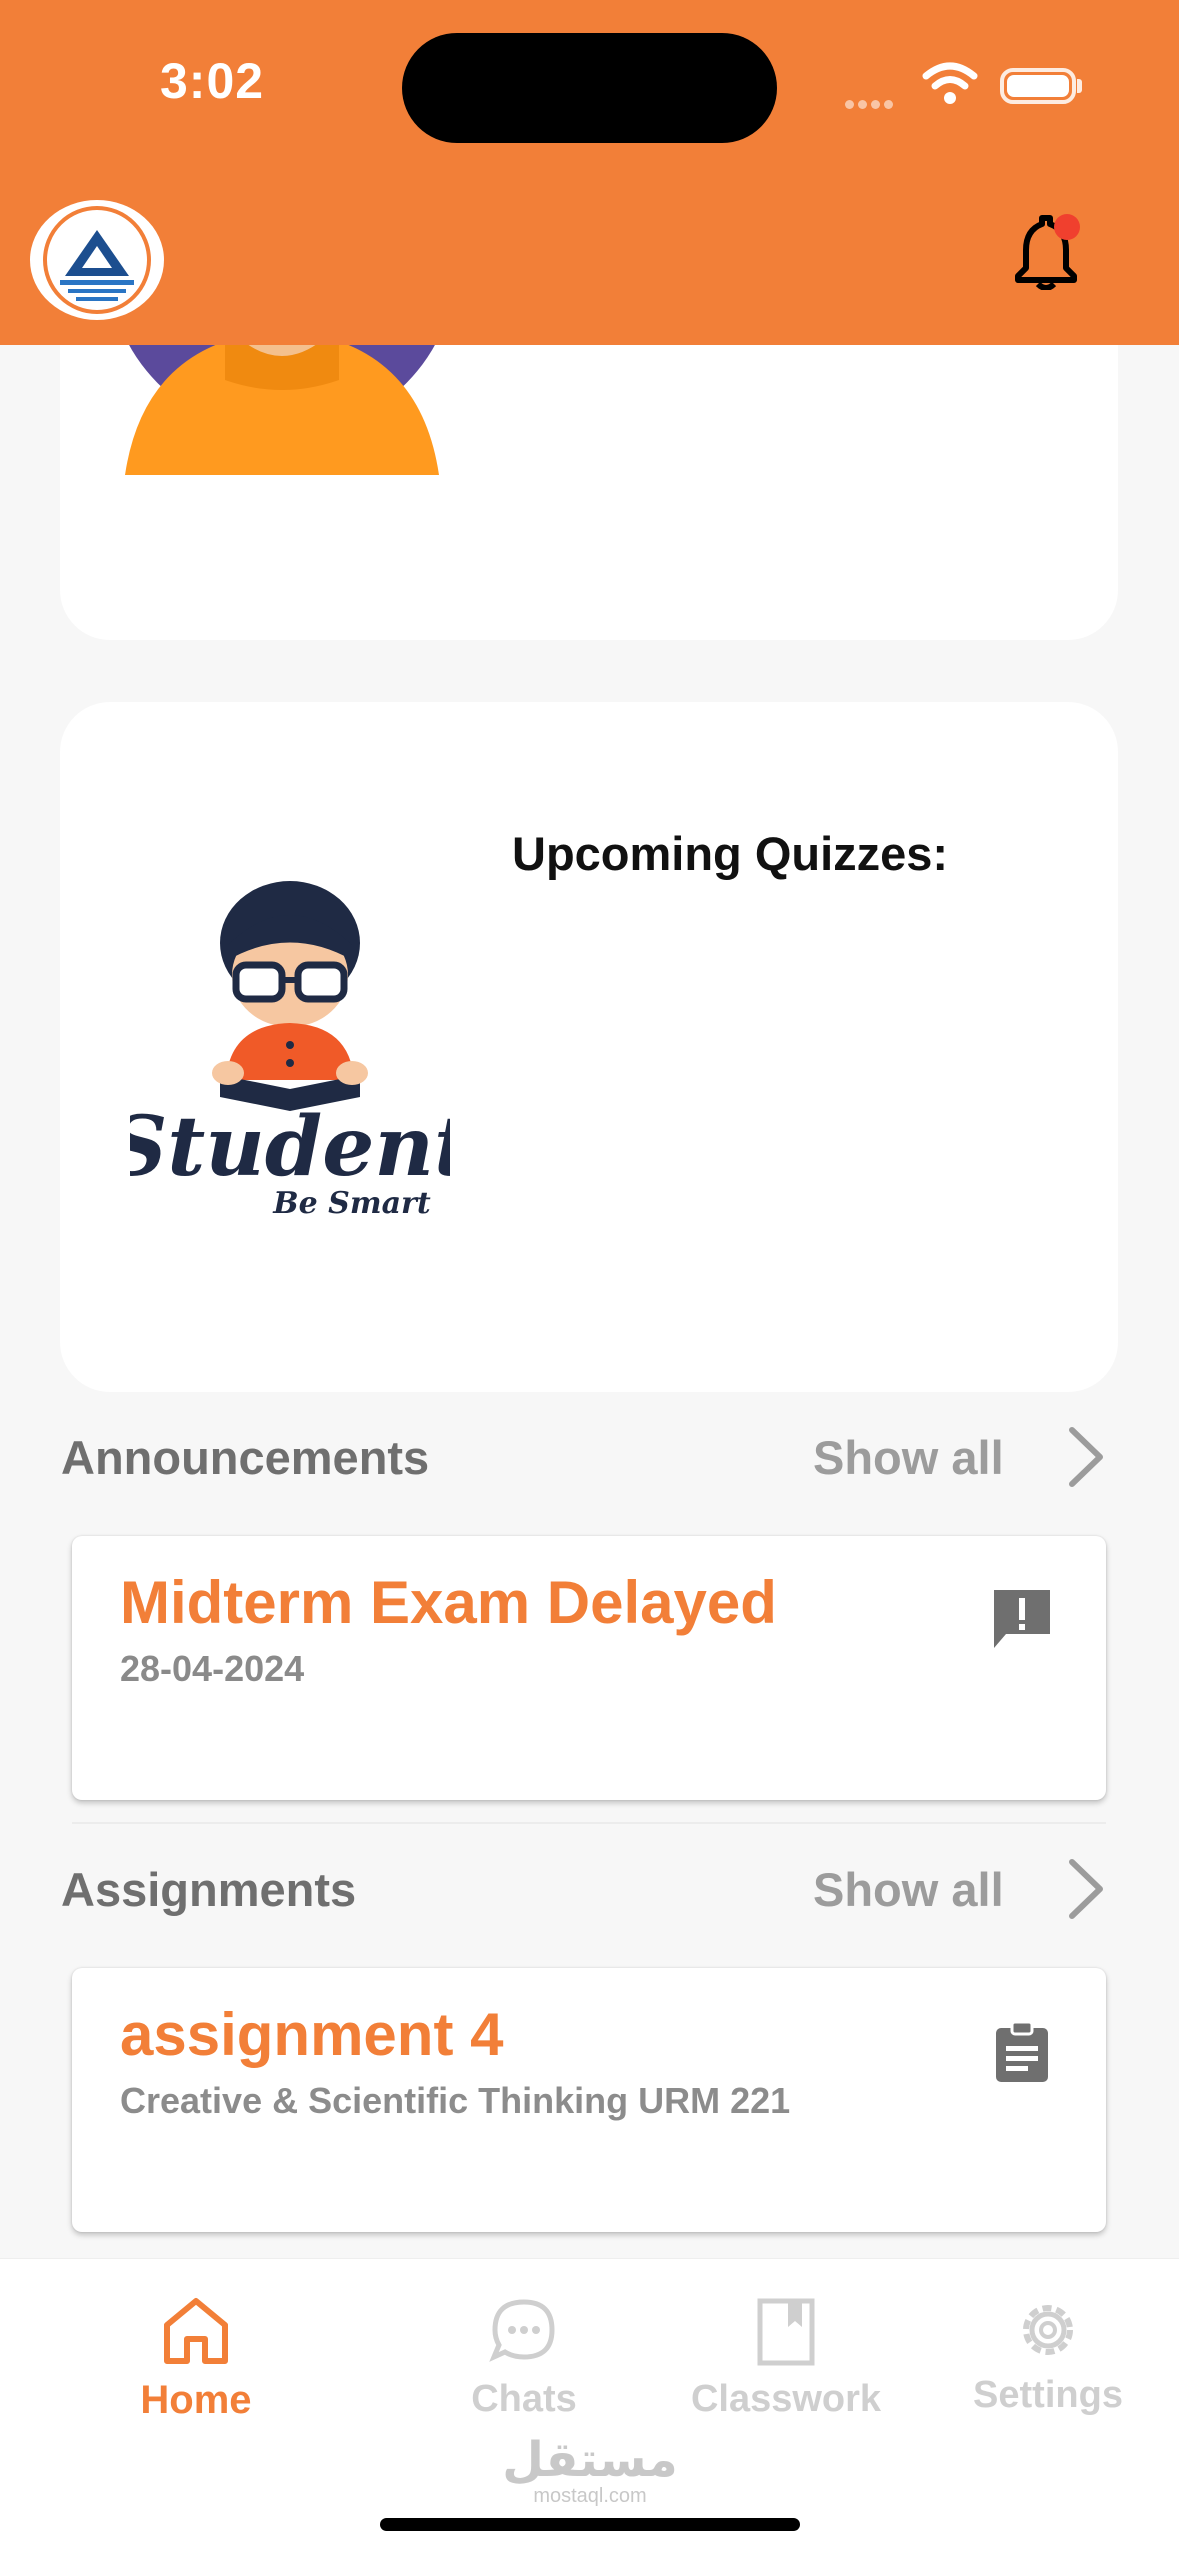 Image resolution: width=1179 pixels, height=2557 pixels. I want to click on school-logo, so click(97, 260).